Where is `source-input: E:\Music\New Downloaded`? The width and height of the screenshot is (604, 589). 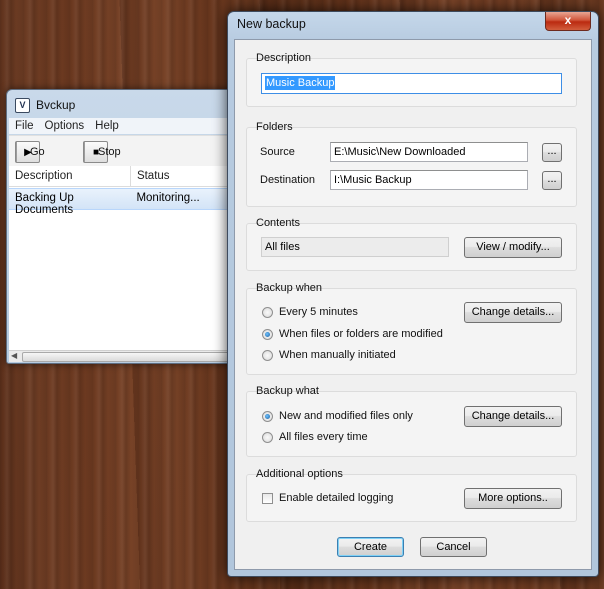 source-input: E:\Music\New Downloaded is located at coordinates (429, 152).